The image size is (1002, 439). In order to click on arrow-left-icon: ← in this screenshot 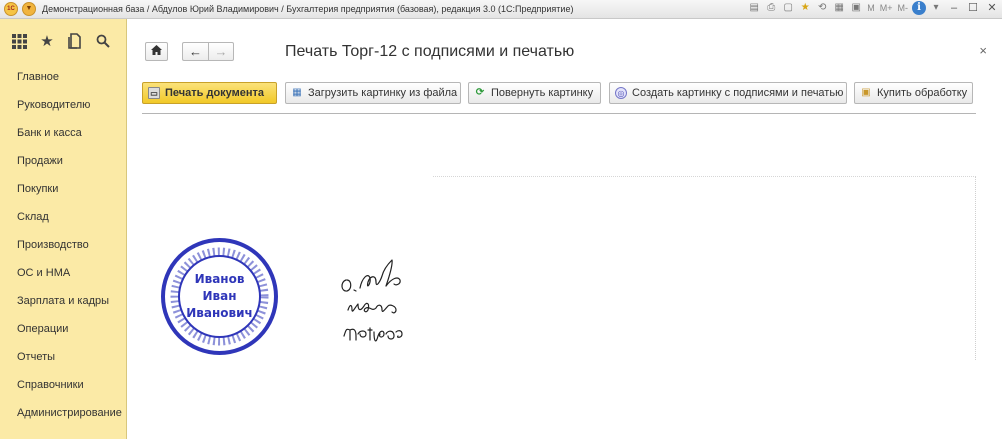, I will do `click(195, 51)`.